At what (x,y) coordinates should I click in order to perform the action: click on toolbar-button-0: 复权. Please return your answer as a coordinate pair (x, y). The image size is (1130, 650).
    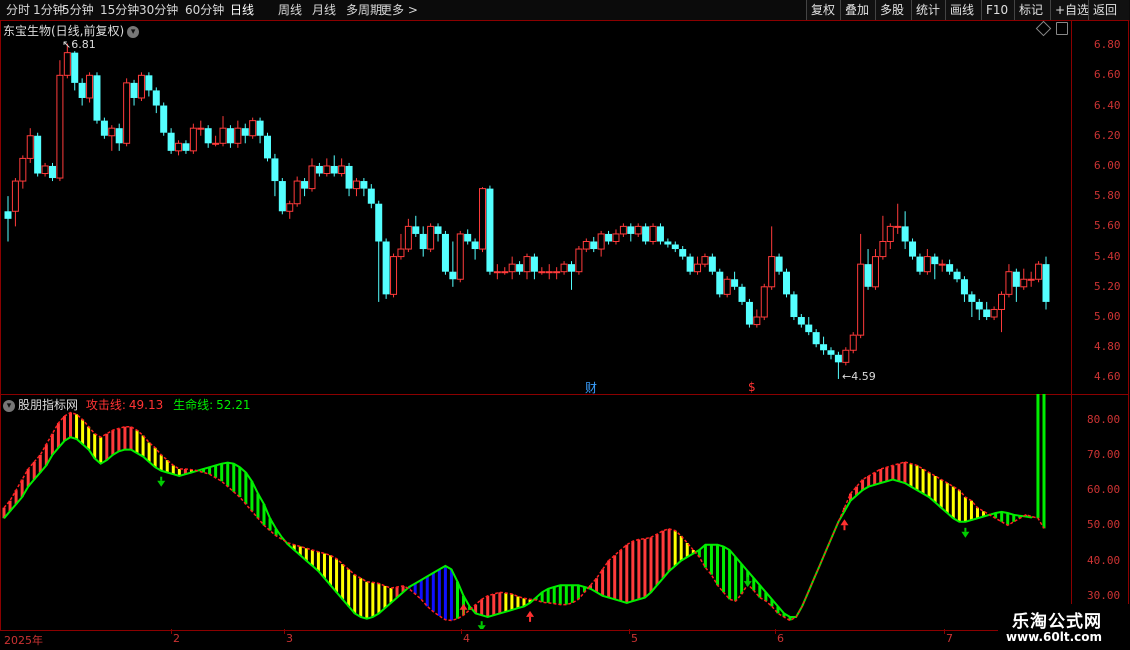
    Looking at the image, I should click on (823, 10).